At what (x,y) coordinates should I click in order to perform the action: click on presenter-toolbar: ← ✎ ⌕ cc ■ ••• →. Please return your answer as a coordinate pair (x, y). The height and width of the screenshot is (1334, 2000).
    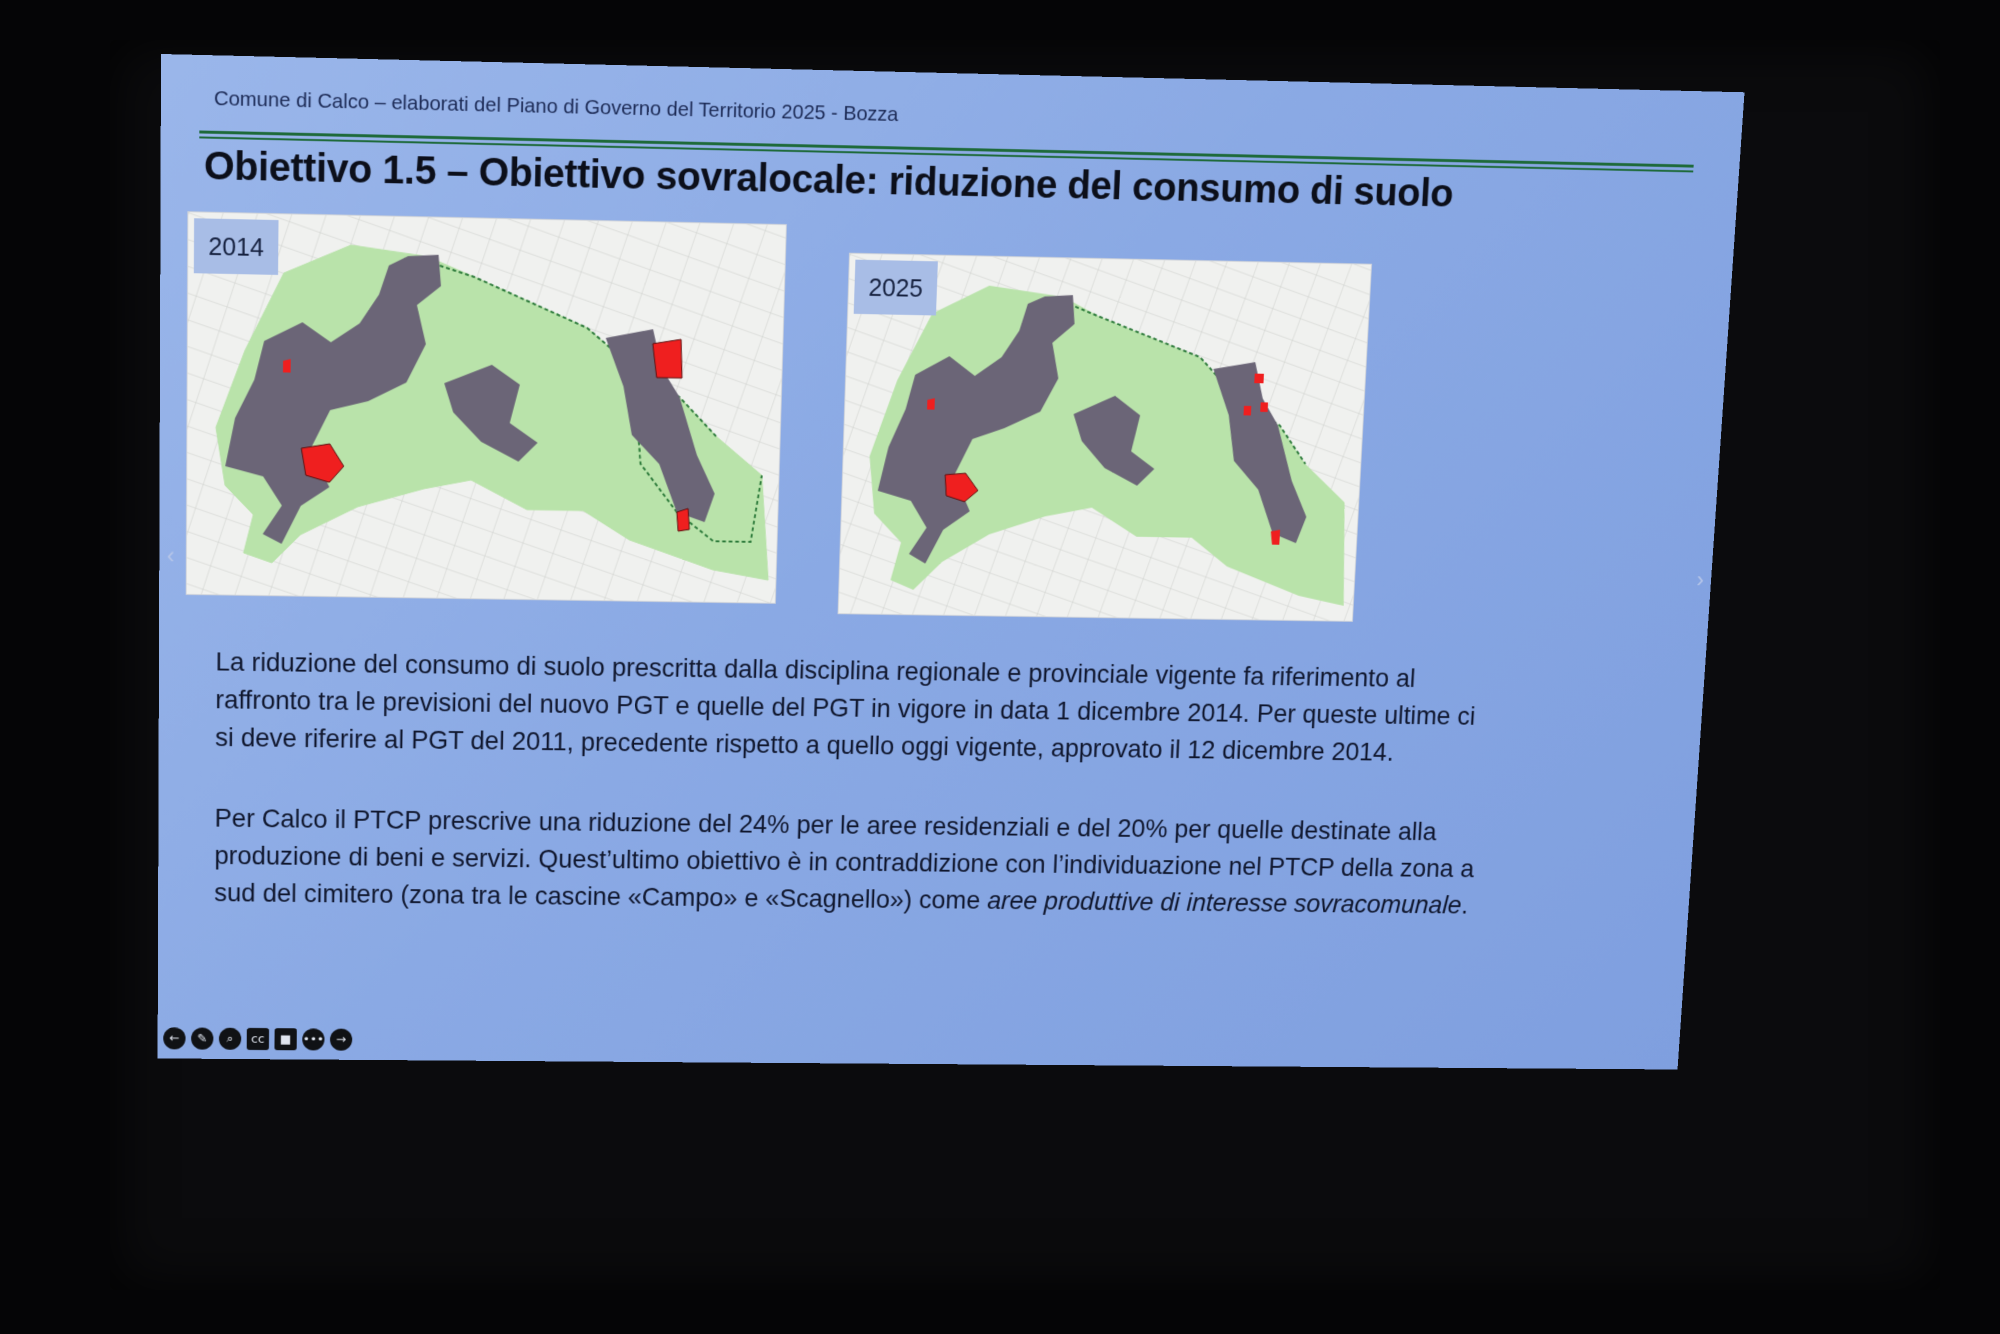
    Looking at the image, I should click on (257, 1038).